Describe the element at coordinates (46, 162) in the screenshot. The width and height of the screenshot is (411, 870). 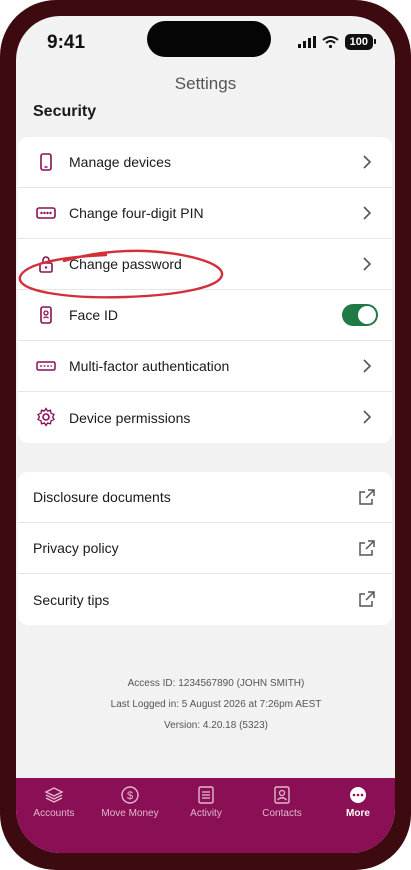
I see `phone-icon` at that location.